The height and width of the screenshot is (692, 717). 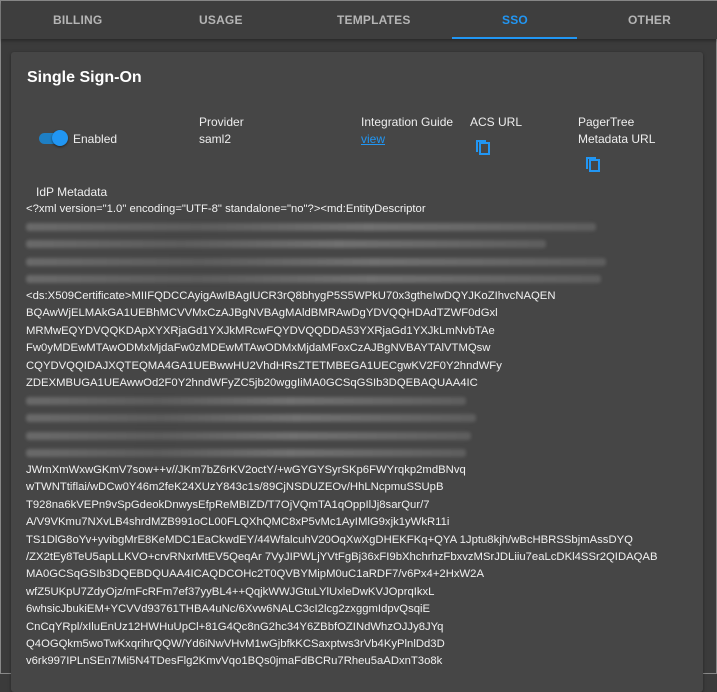 What do you see at coordinates (215, 139) in the screenshot?
I see `provider-value: saml2` at bounding box center [215, 139].